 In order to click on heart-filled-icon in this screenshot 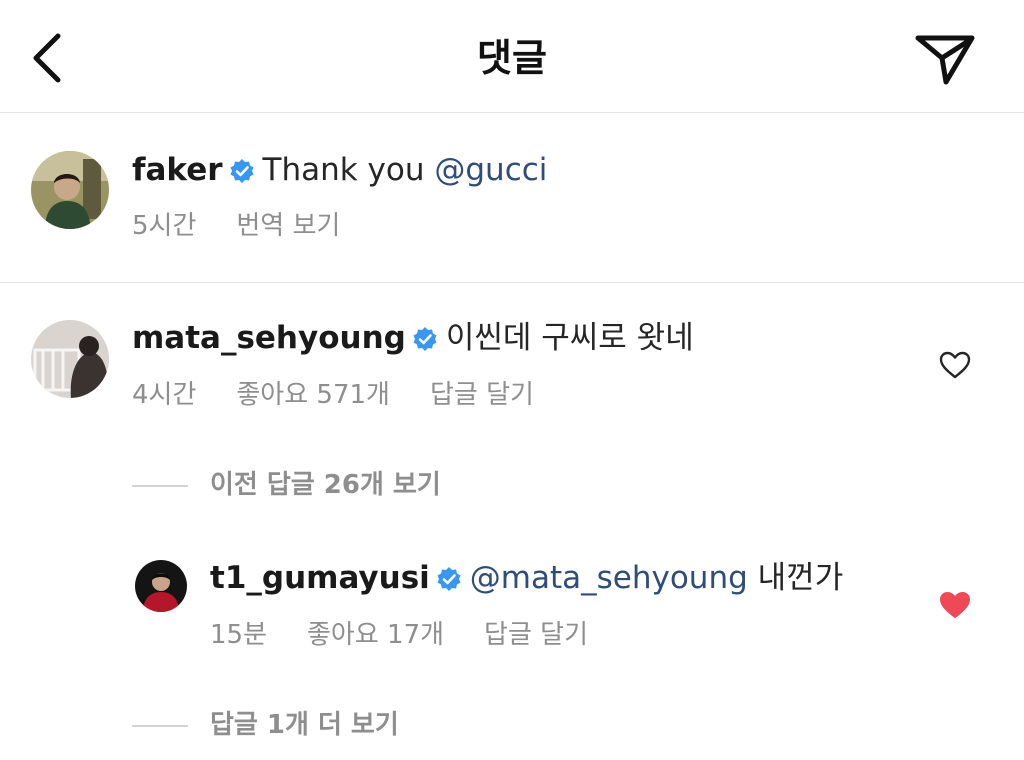, I will do `click(955, 605)`.